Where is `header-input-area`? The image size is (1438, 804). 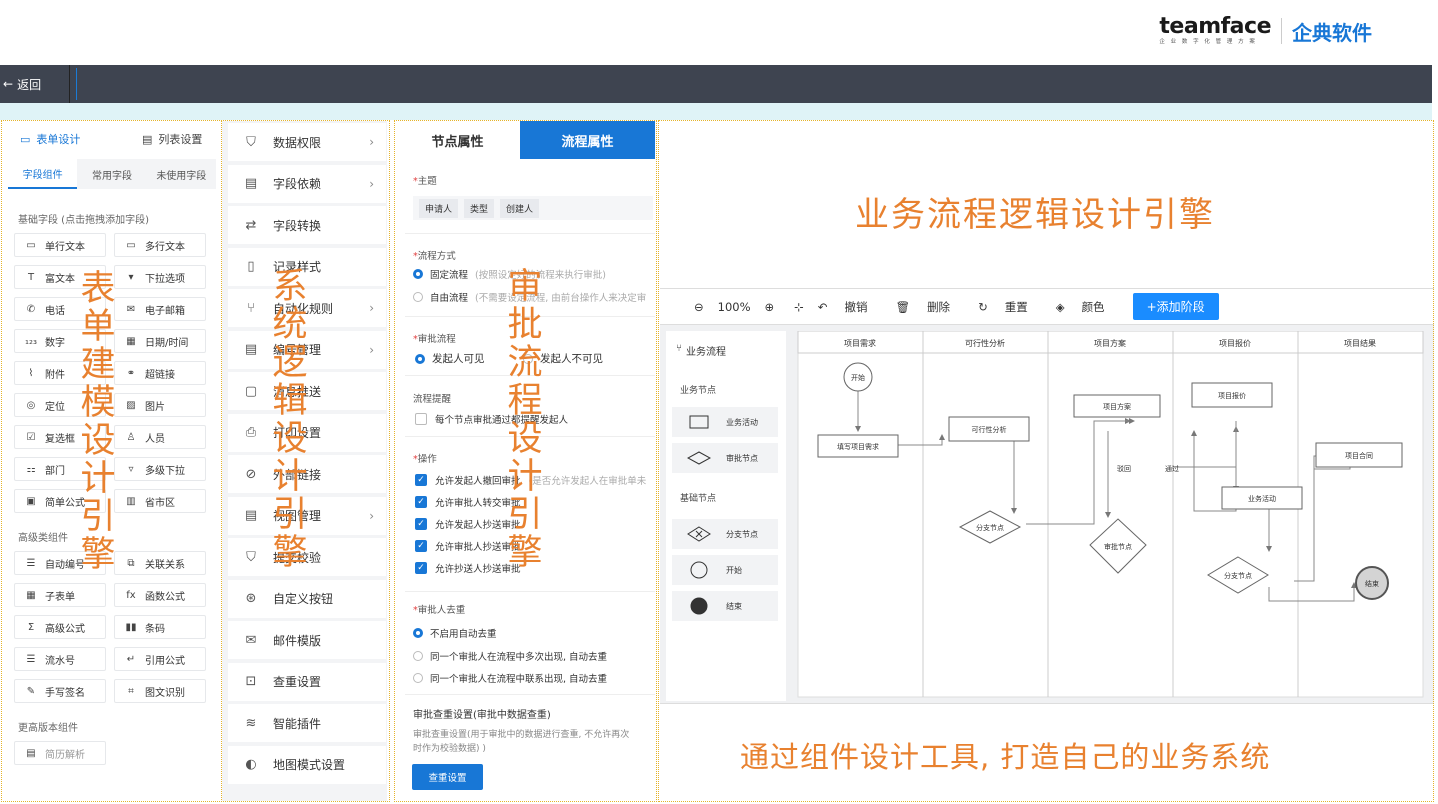
header-input-area is located at coordinates (754, 84).